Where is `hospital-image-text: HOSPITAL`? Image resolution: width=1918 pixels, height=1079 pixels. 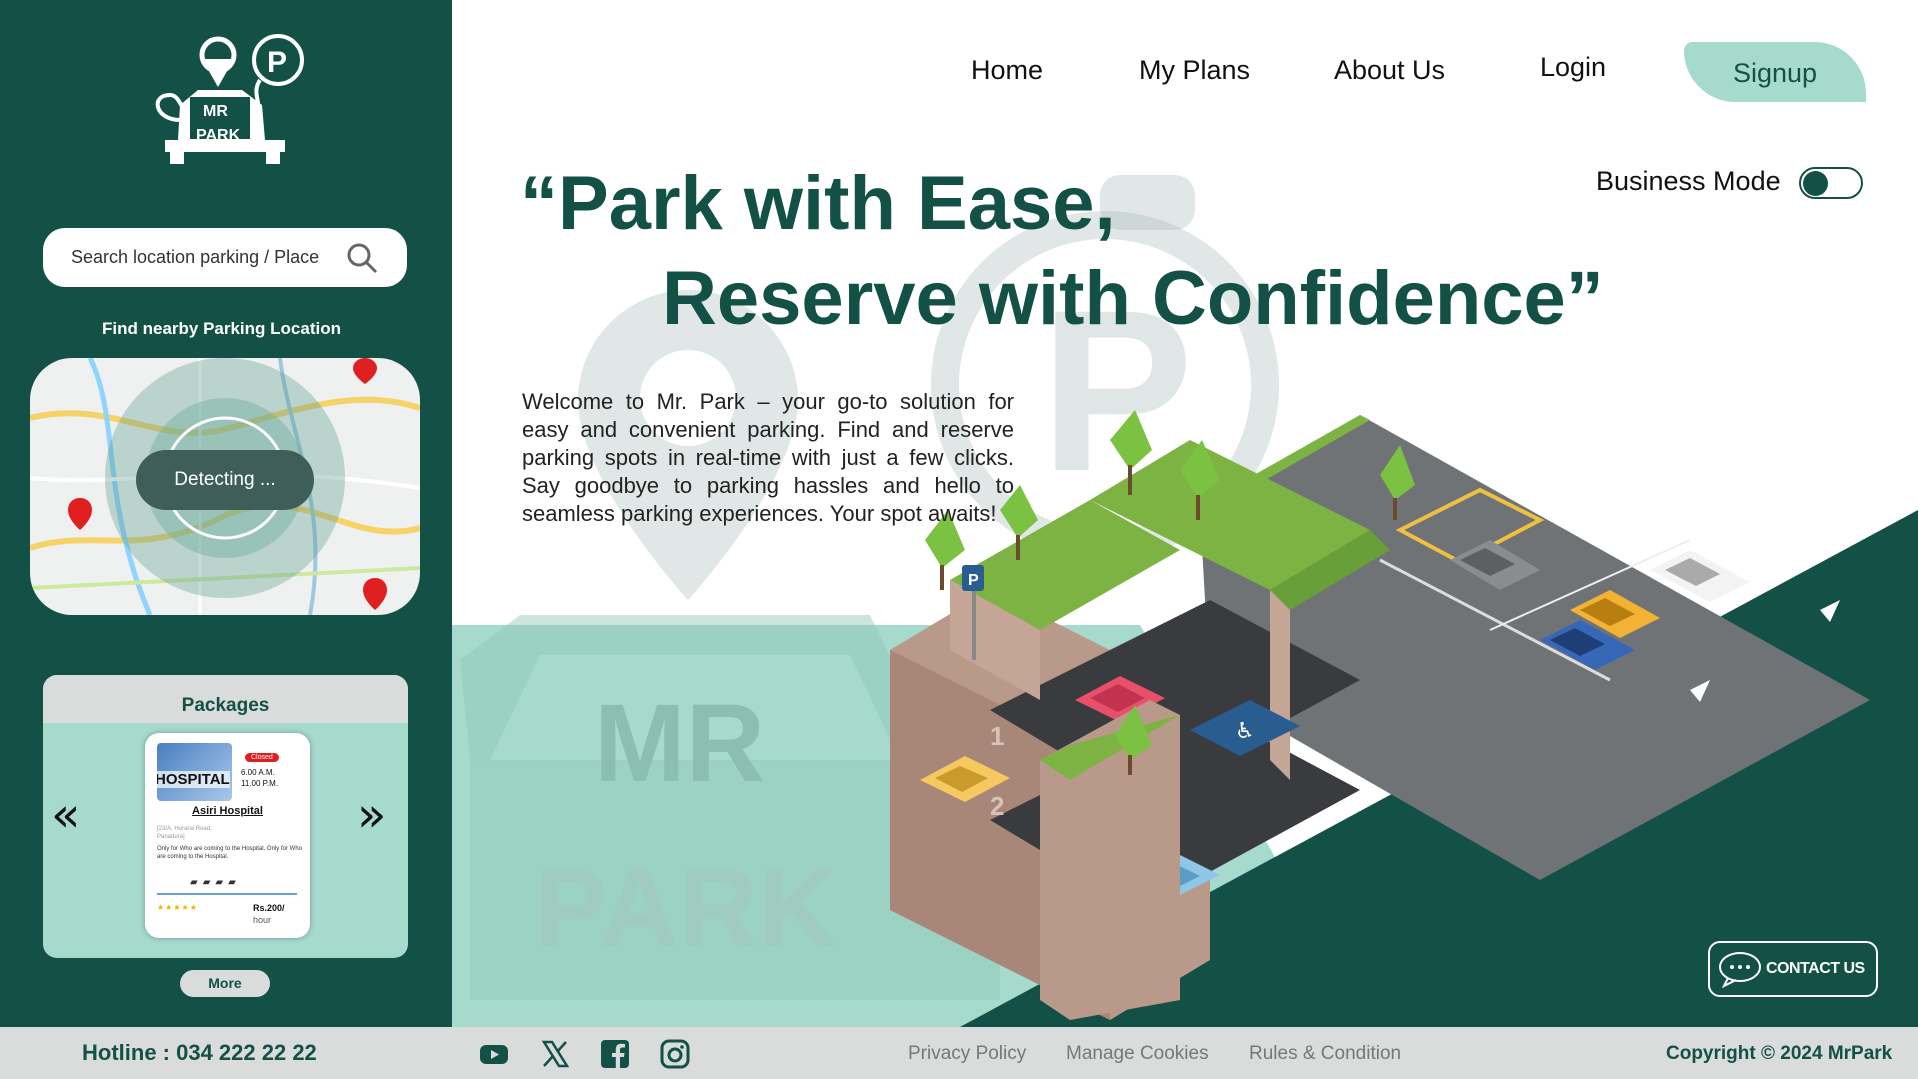
hospital-image-text: HOSPITAL is located at coordinates (193, 779).